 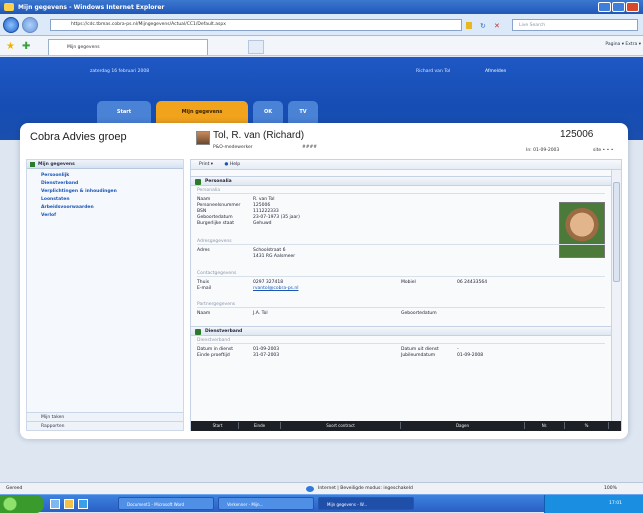 What do you see at coordinates (545, 425) in the screenshot?
I see `column-header-nr: Nr.` at bounding box center [545, 425].